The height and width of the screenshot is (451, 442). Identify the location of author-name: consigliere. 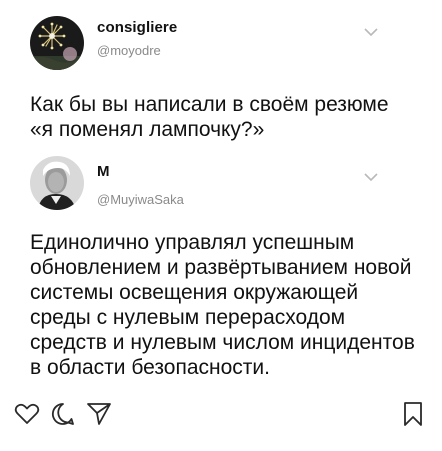
(137, 27).